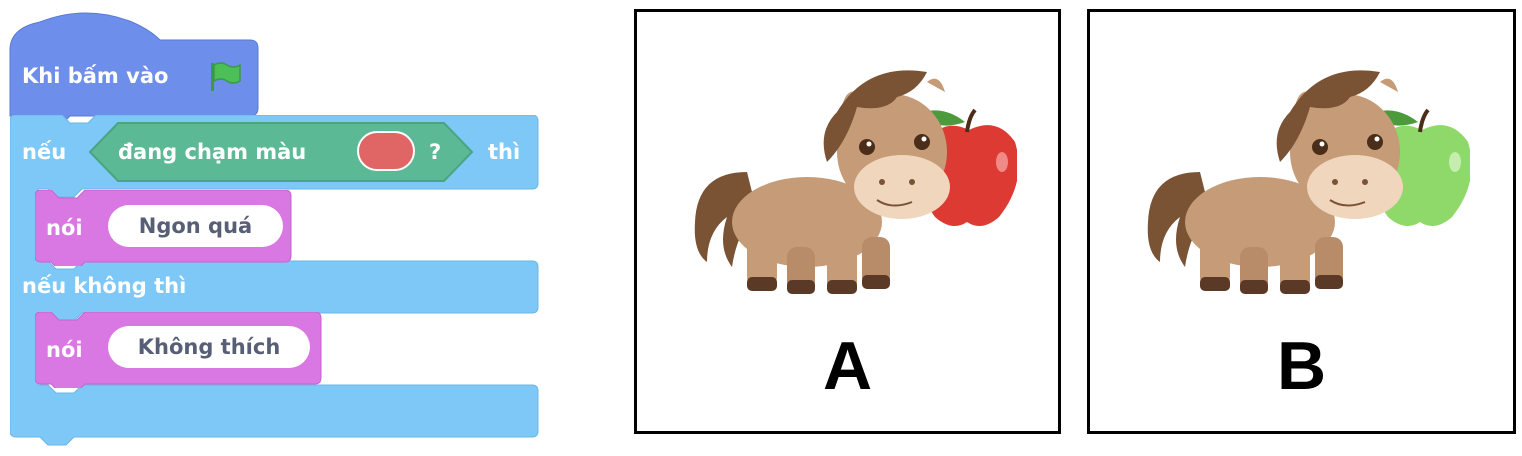 The height and width of the screenshot is (456, 1522). What do you see at coordinates (44, 152) in the screenshot?
I see `if-label: nếu` at bounding box center [44, 152].